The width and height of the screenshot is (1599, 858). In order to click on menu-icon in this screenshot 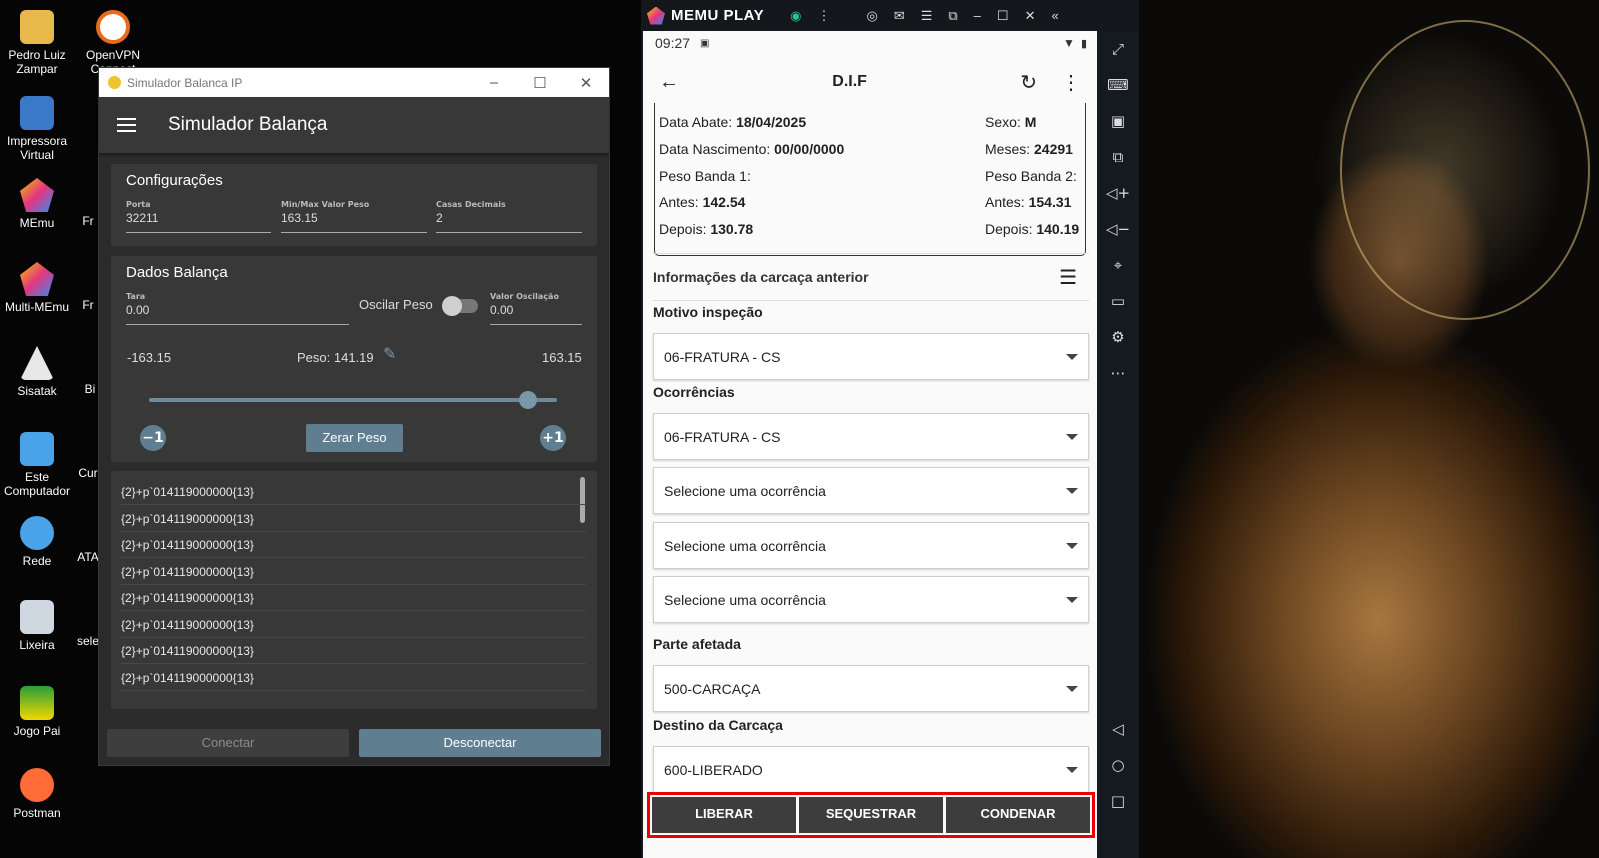, I will do `click(126, 125)`.